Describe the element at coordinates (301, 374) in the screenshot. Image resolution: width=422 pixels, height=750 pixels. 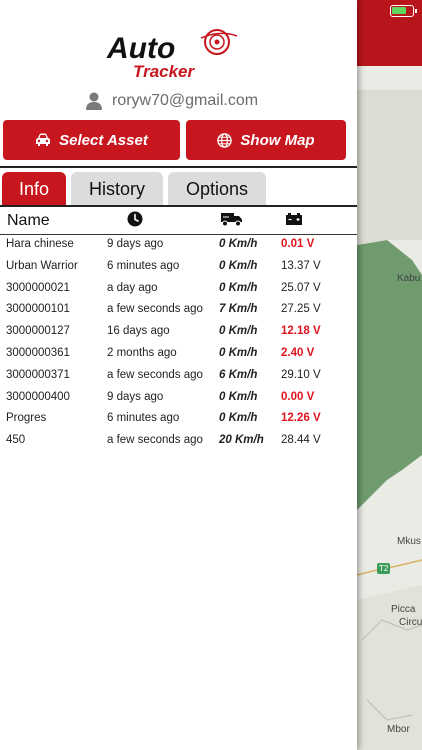
I see `voltage: 29.10 V` at that location.